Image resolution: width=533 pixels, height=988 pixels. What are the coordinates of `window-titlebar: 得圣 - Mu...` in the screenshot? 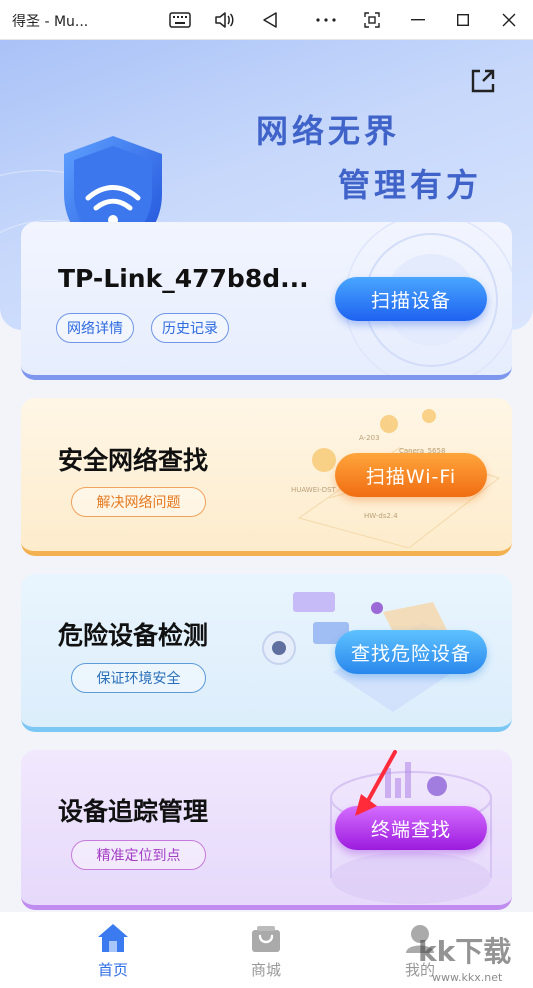 It's located at (266, 20).